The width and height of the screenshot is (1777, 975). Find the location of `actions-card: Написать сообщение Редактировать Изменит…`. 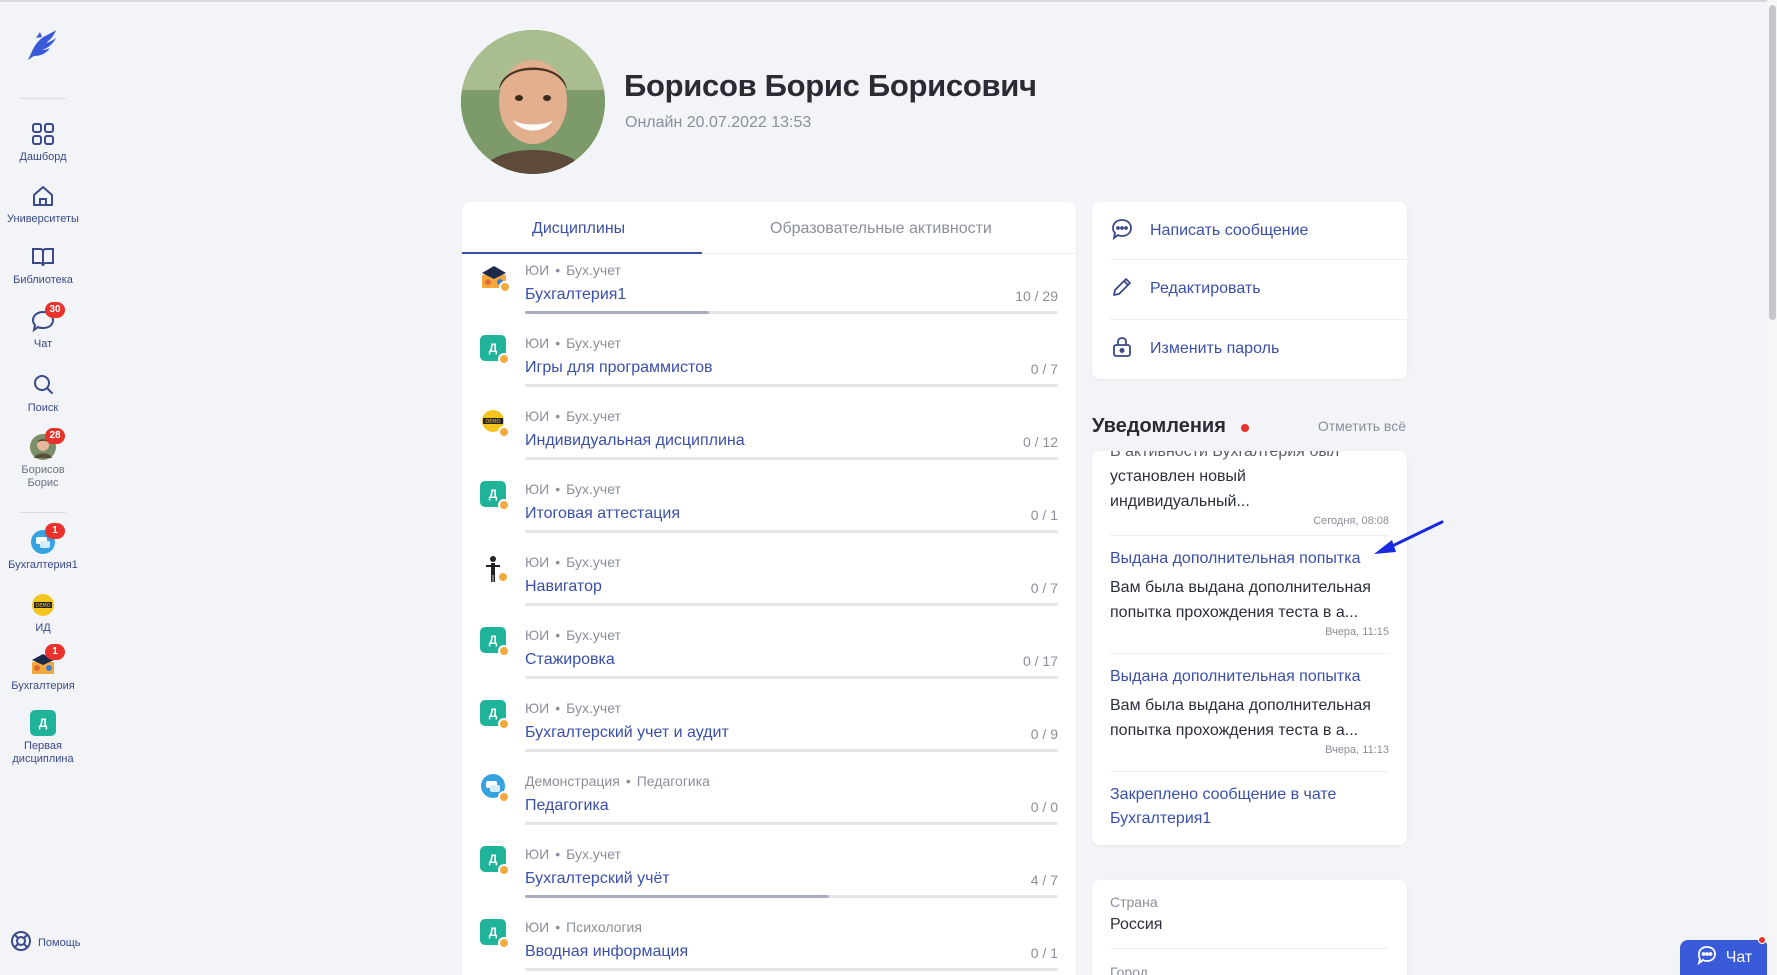

actions-card: Написать сообщение Редактировать Изменит… is located at coordinates (1249, 290).